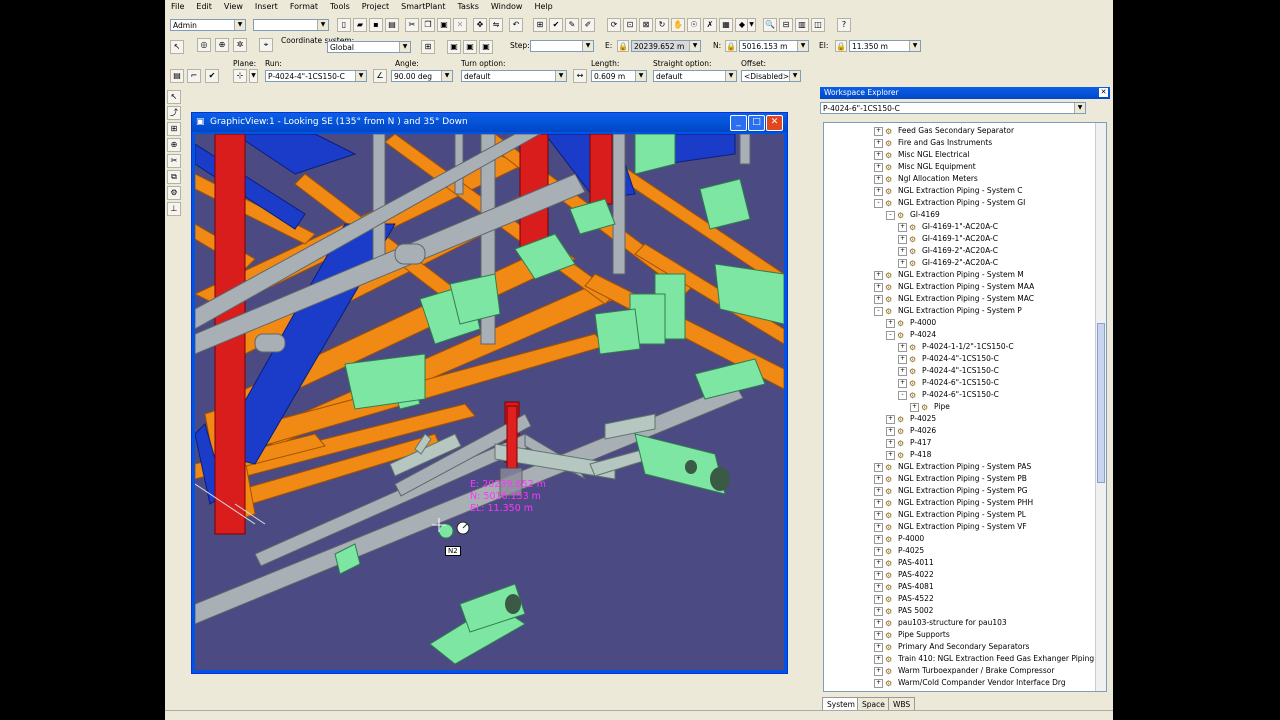 The width and height of the screenshot is (1280, 720). I want to click on locate-icon: ⊕, so click(222, 45).